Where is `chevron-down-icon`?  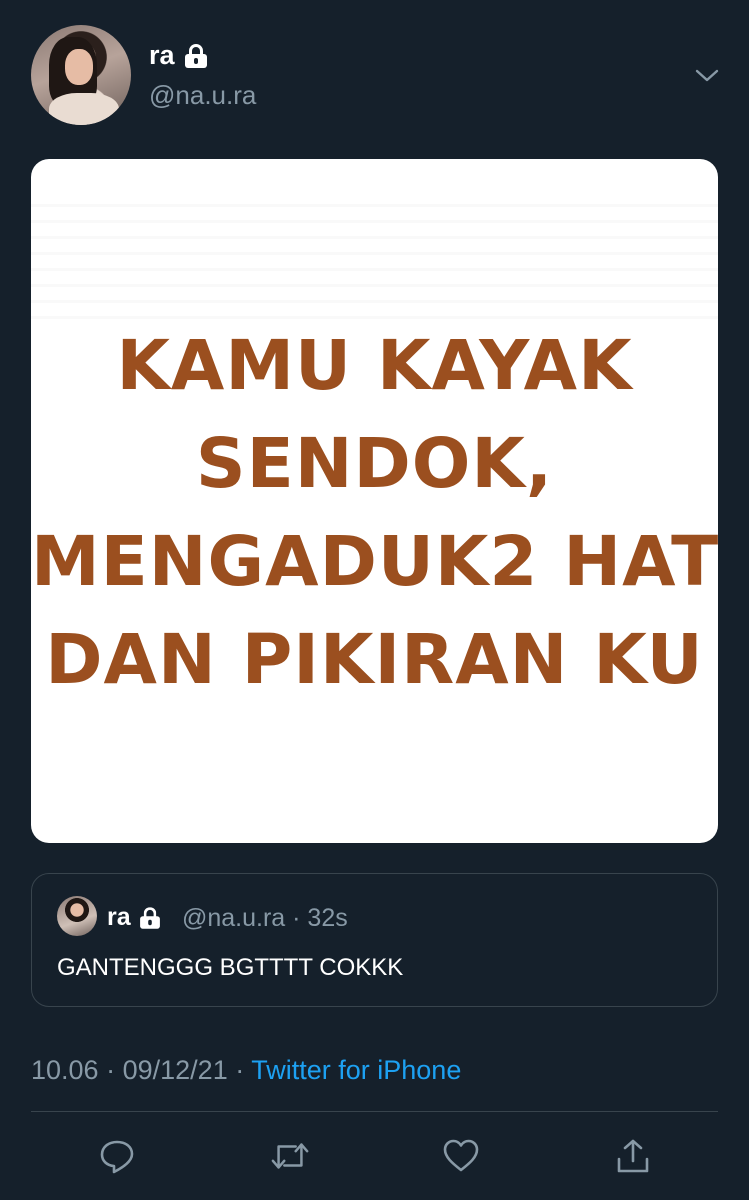
chevron-down-icon is located at coordinates (707, 75).